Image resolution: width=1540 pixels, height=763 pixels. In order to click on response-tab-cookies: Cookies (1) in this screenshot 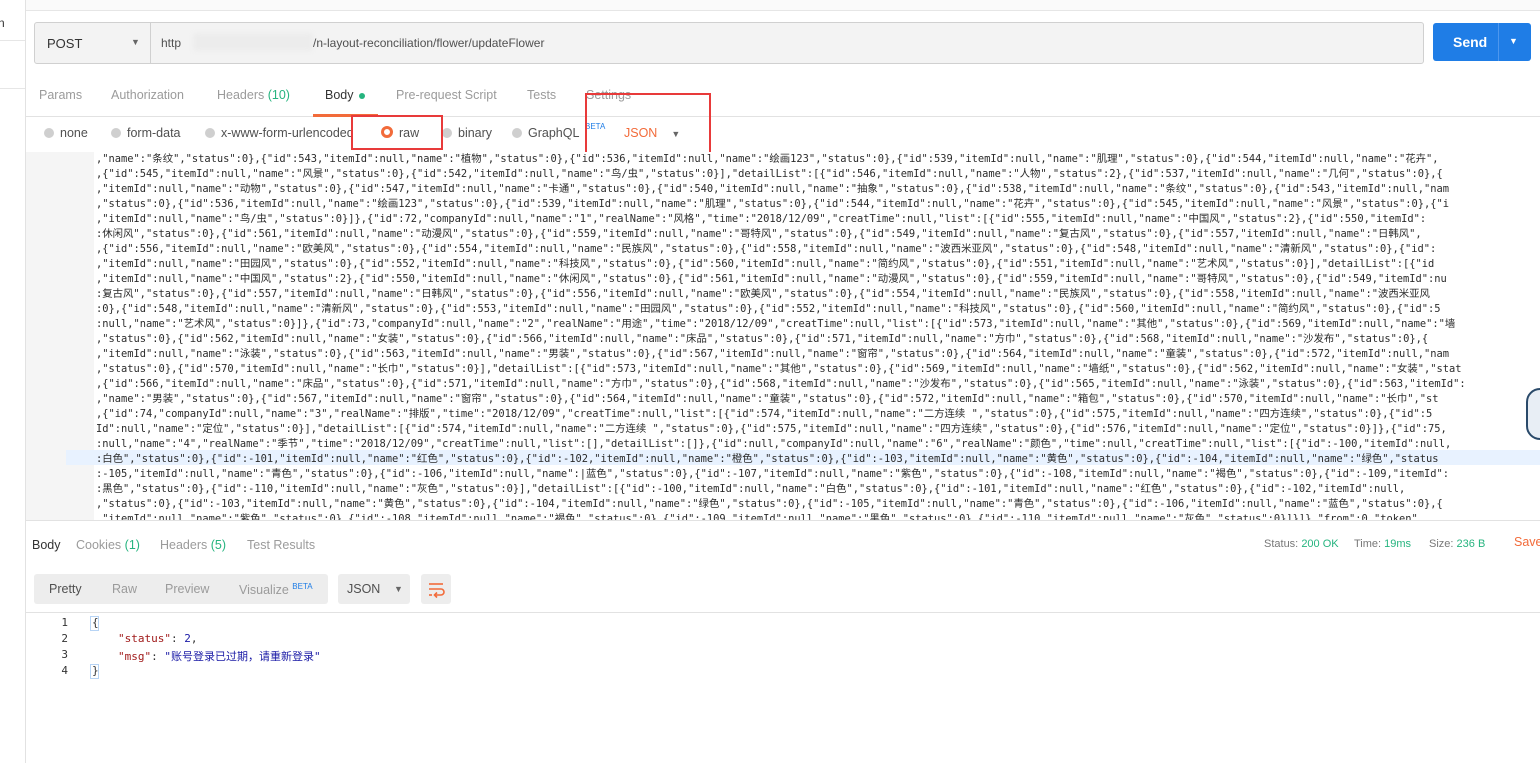, I will do `click(108, 545)`.